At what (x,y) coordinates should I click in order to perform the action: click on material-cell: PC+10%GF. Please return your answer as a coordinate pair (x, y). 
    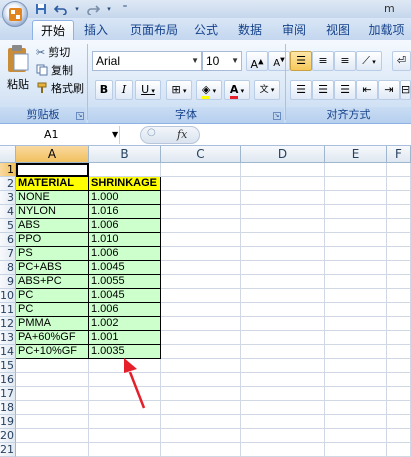
    Looking at the image, I should click on (52, 352).